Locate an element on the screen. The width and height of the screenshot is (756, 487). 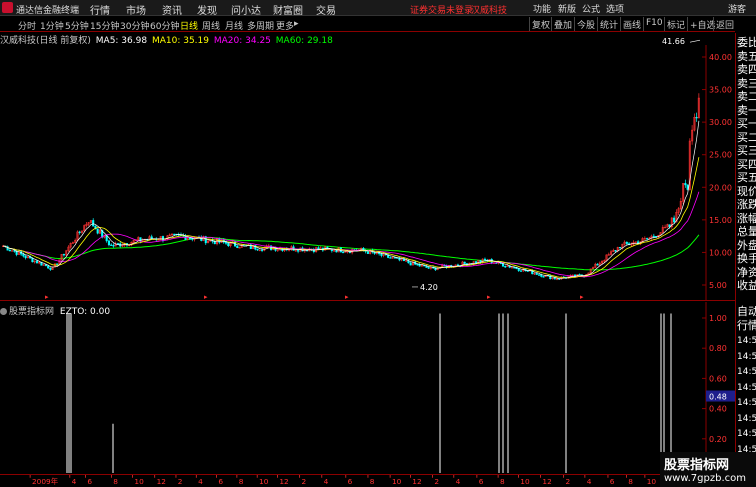
menu-xuanxiang: 选项 is located at coordinates (615, 8).